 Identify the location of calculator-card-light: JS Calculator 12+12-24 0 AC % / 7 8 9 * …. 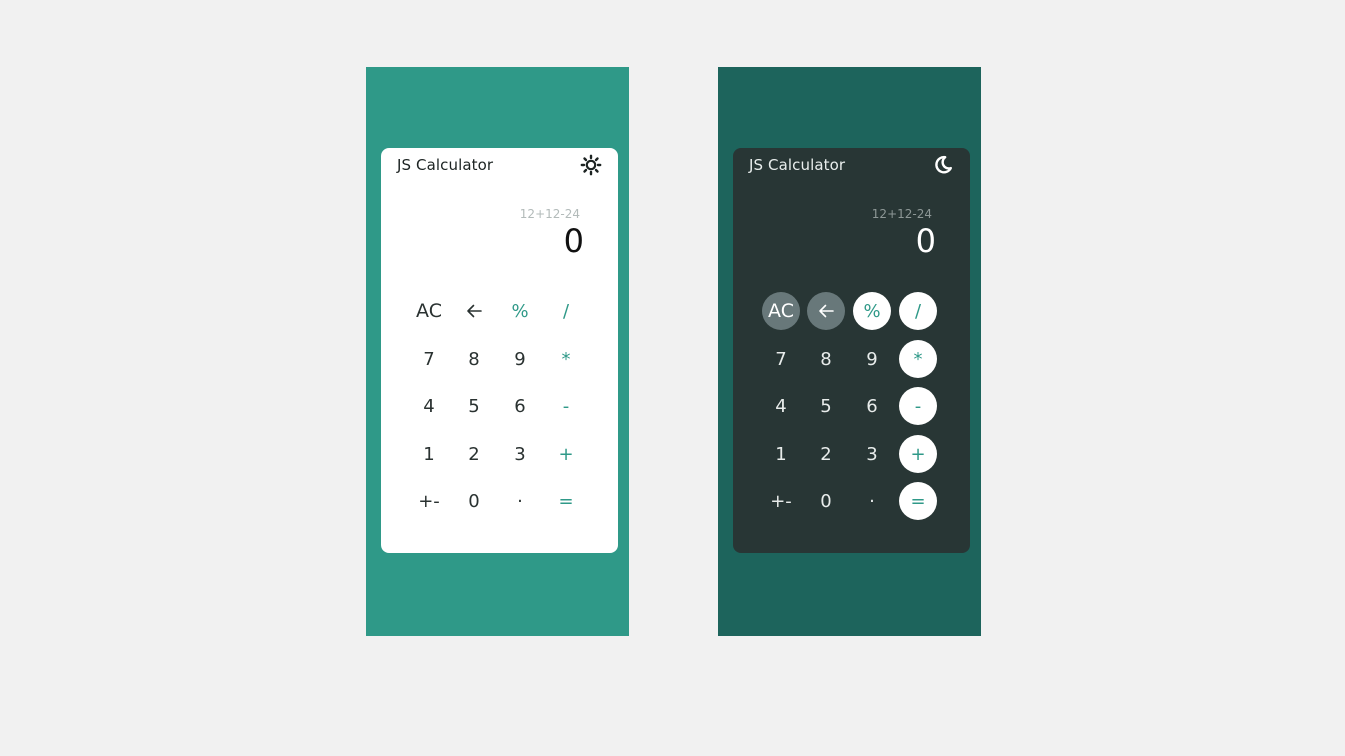
(499, 350).